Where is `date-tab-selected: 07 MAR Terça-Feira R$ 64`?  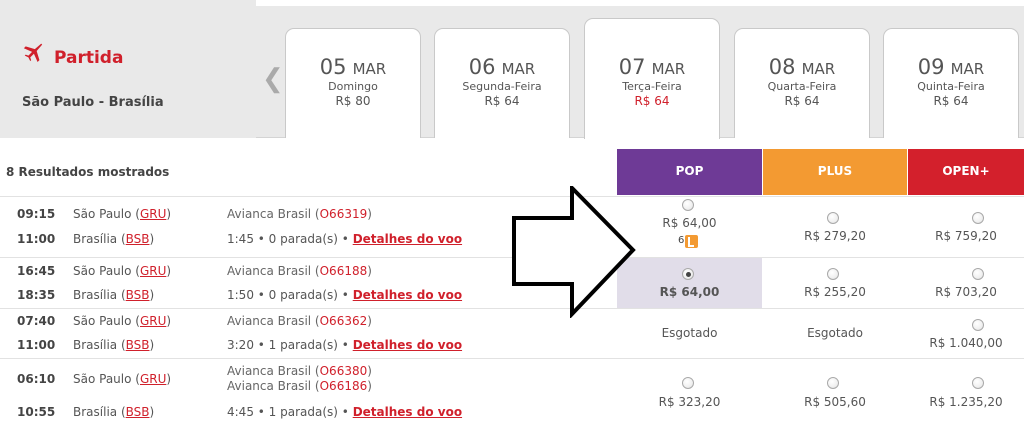
date-tab-selected: 07 MAR Terça-Feira R$ 64 is located at coordinates (652, 78).